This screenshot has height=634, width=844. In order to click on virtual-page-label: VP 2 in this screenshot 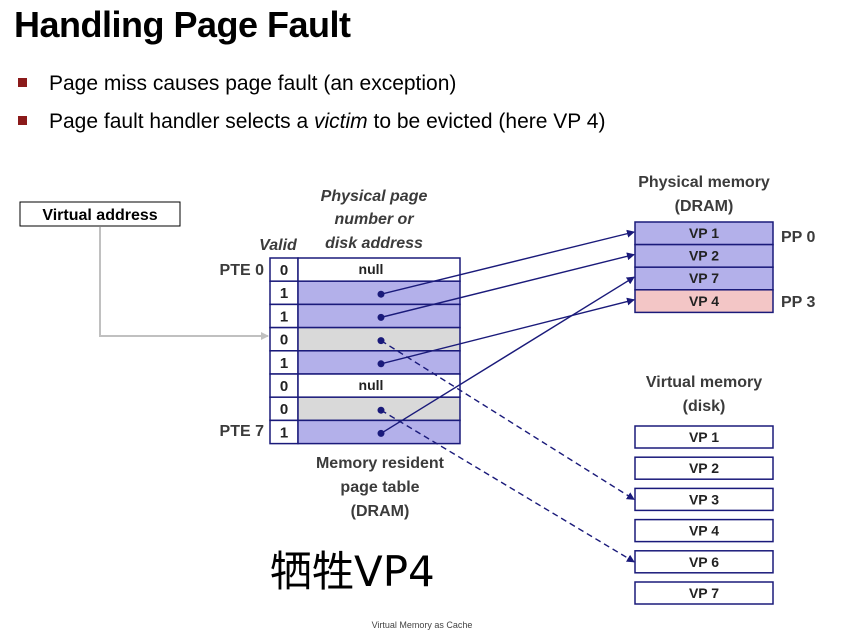, I will do `click(704, 468)`.